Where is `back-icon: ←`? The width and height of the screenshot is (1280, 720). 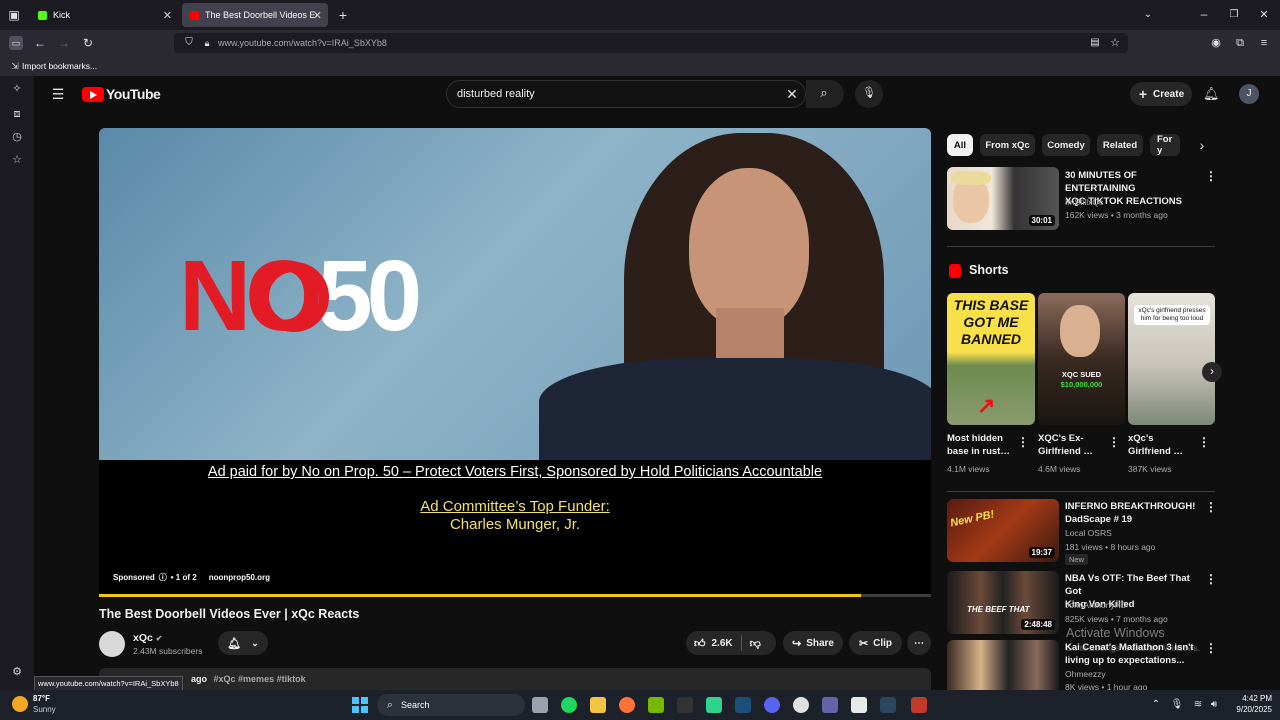
back-icon: ← is located at coordinates (40, 43).